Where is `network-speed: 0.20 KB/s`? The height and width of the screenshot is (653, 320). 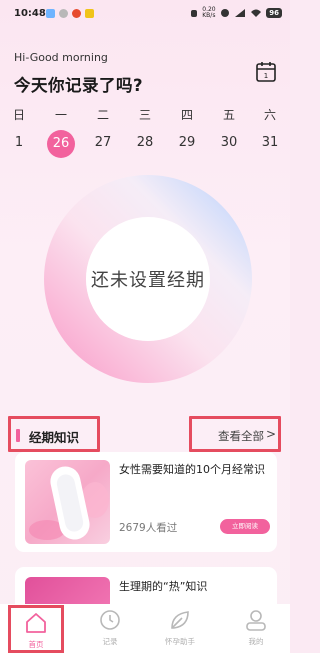 network-speed: 0.20 KB/s is located at coordinates (209, 12).